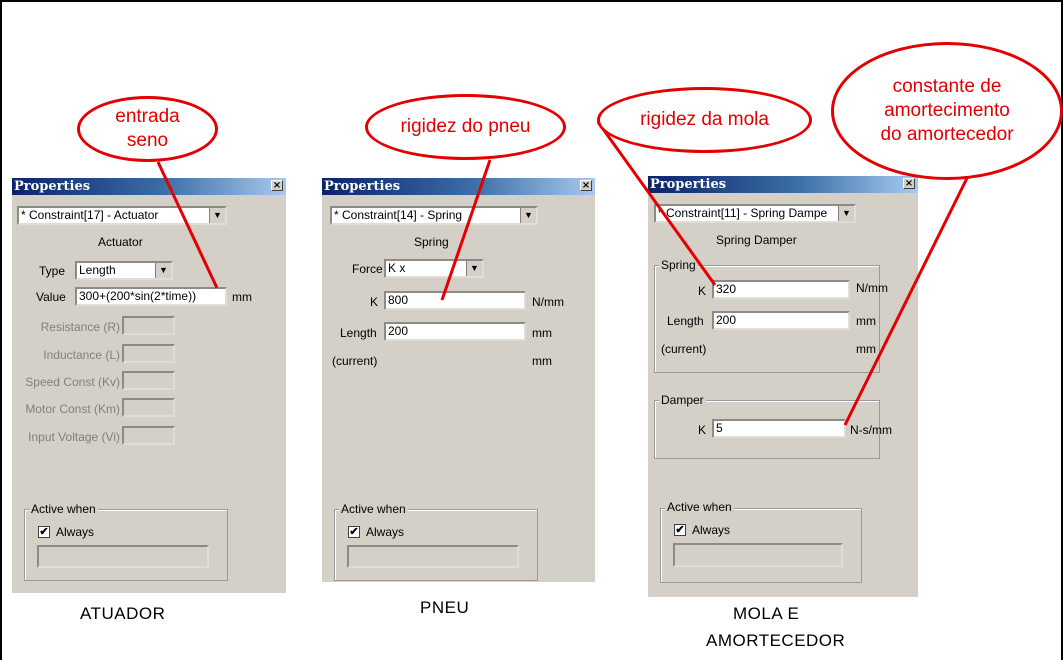  What do you see at coordinates (908, 296) in the screenshot?
I see `pointer-amortecimento` at bounding box center [908, 296].